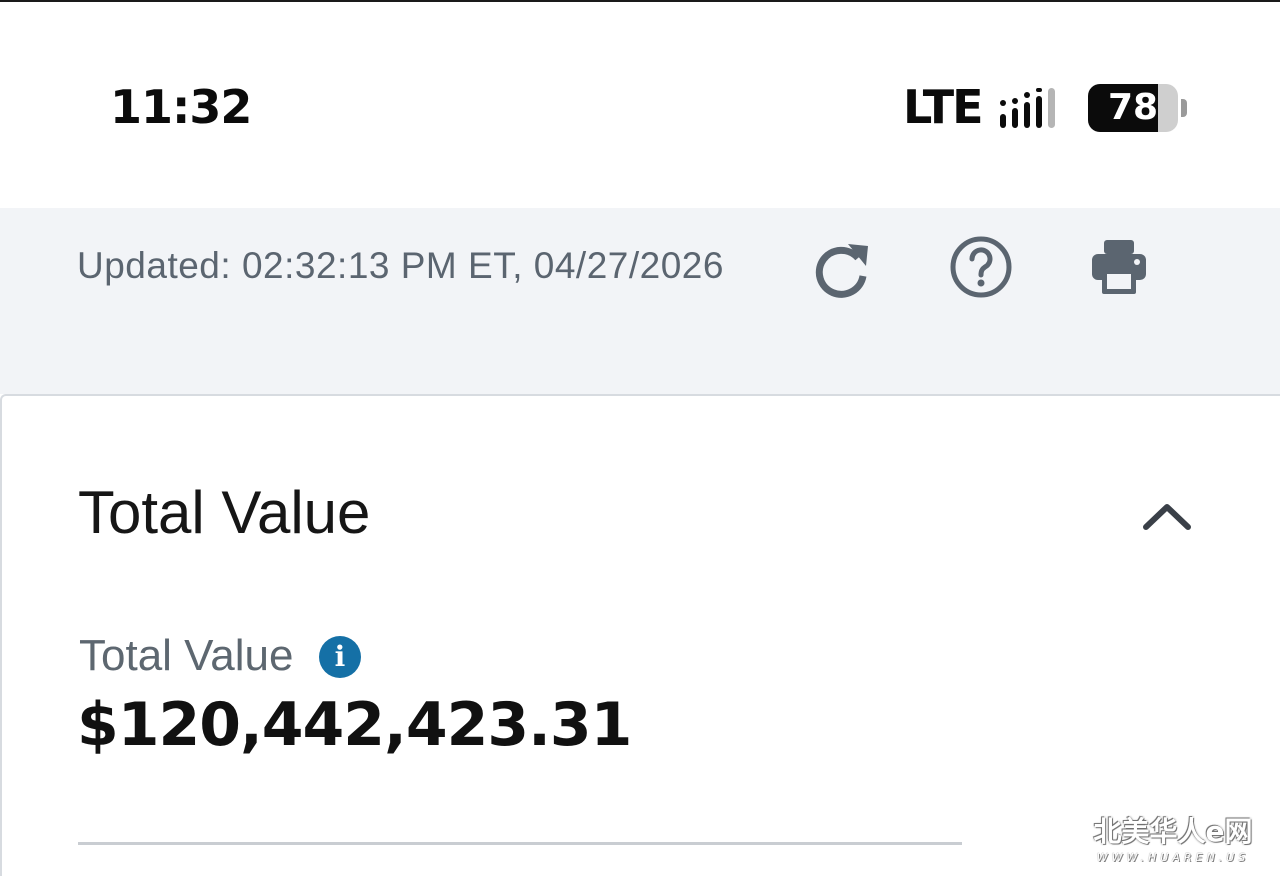 The width and height of the screenshot is (1280, 876). I want to click on refresh-icon, so click(841, 269).